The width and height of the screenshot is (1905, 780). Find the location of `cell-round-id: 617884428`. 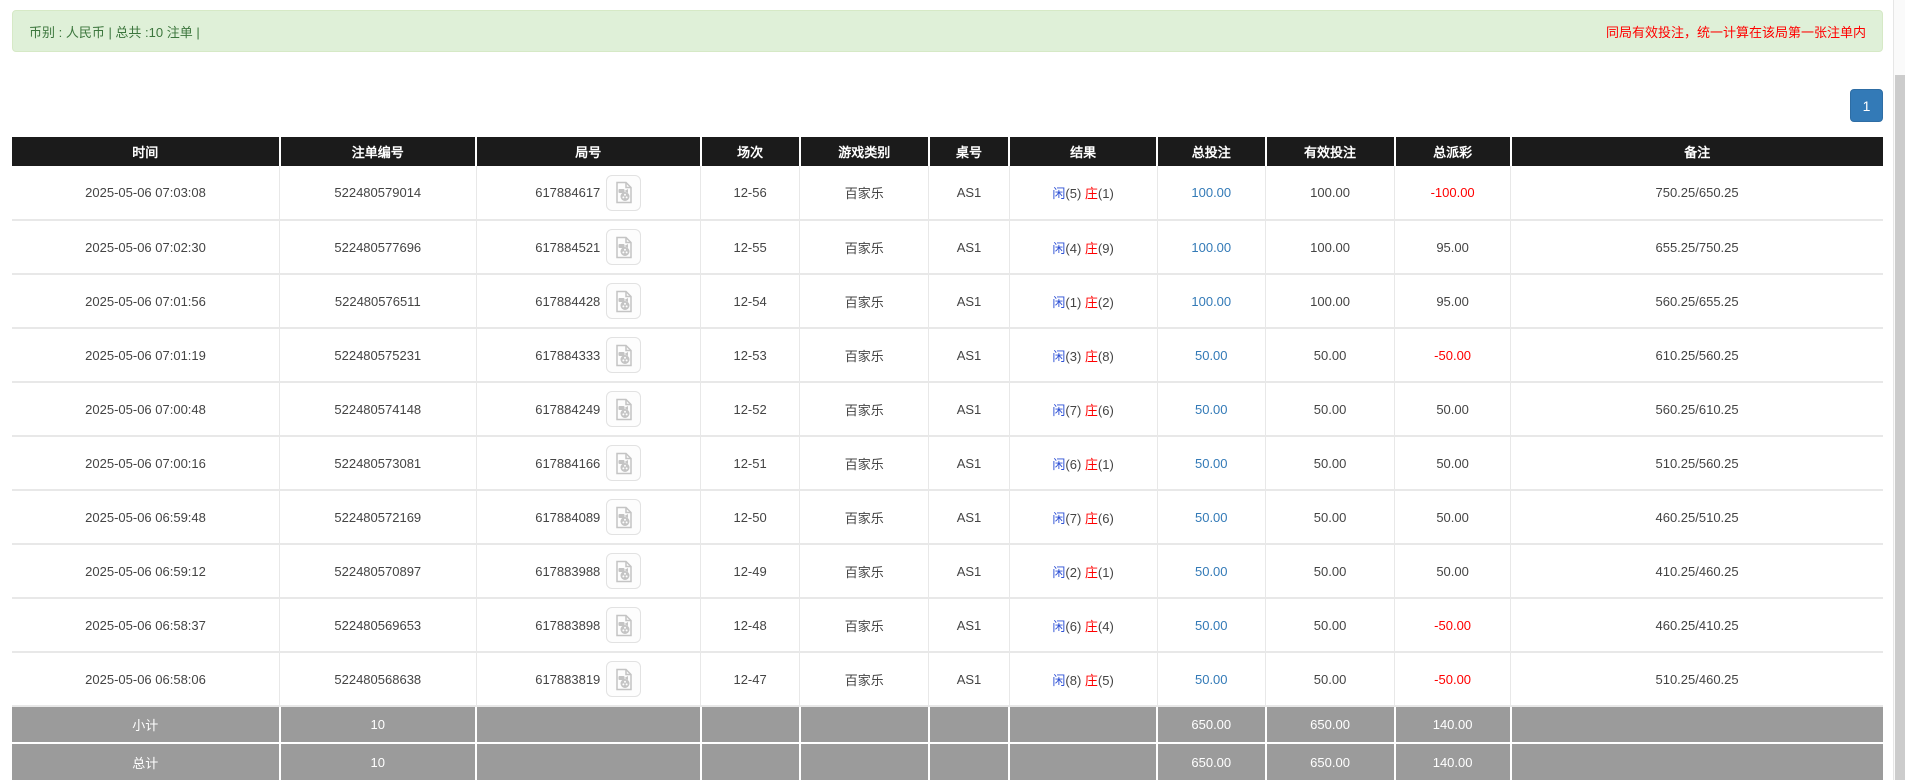

cell-round-id: 617884428 is located at coordinates (588, 301).